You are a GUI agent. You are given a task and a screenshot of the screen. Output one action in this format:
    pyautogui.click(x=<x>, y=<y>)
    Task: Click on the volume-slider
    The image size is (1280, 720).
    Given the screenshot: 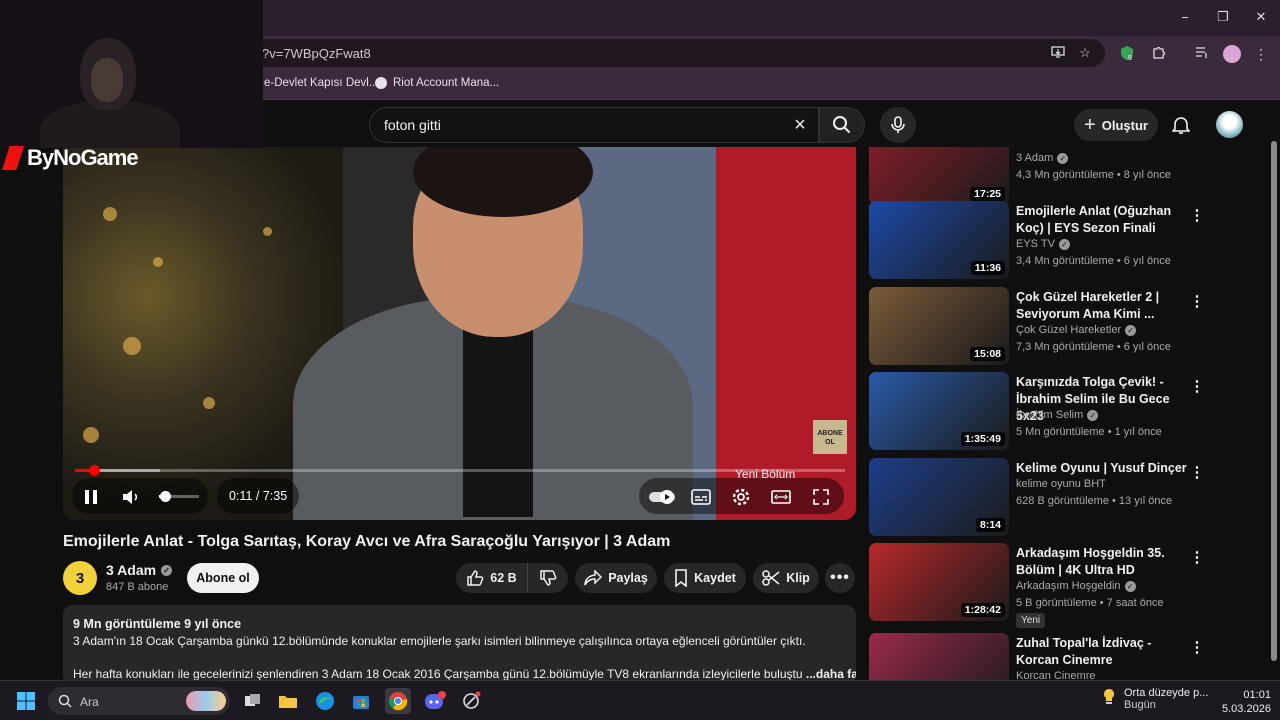 What is the action you would take?
    pyautogui.click(x=179, y=496)
    